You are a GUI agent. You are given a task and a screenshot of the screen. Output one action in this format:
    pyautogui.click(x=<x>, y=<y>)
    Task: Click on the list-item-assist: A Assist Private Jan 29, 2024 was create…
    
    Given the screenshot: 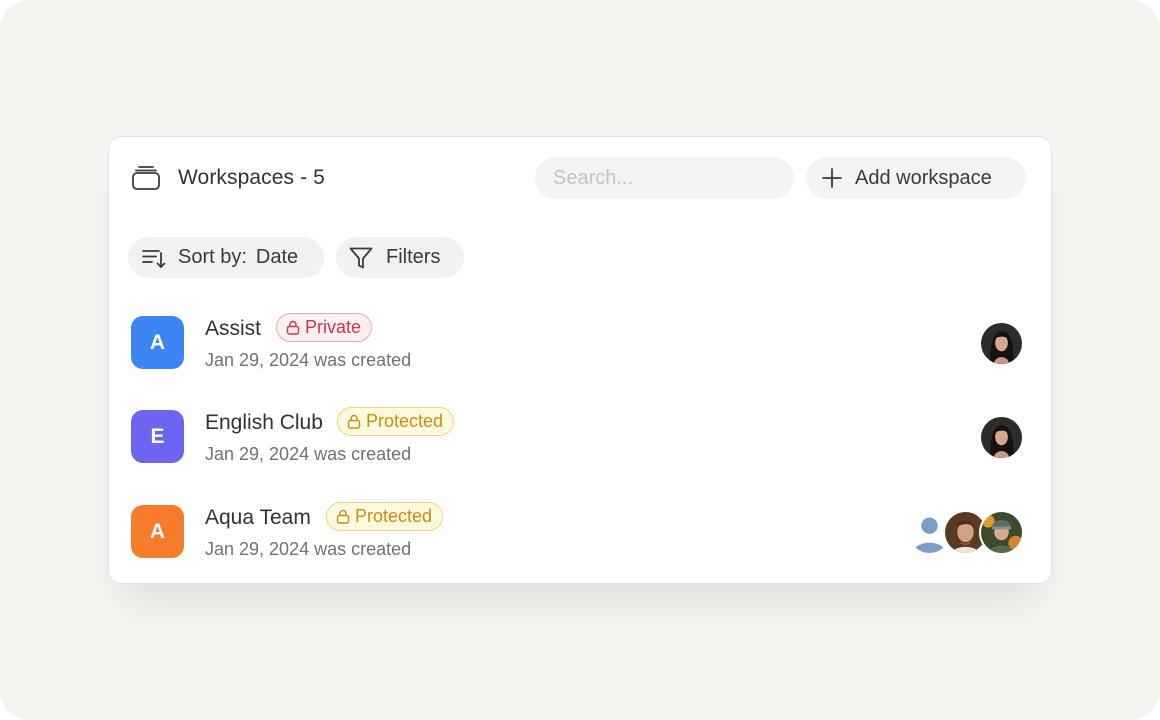 What is the action you would take?
    pyautogui.click(x=580, y=345)
    